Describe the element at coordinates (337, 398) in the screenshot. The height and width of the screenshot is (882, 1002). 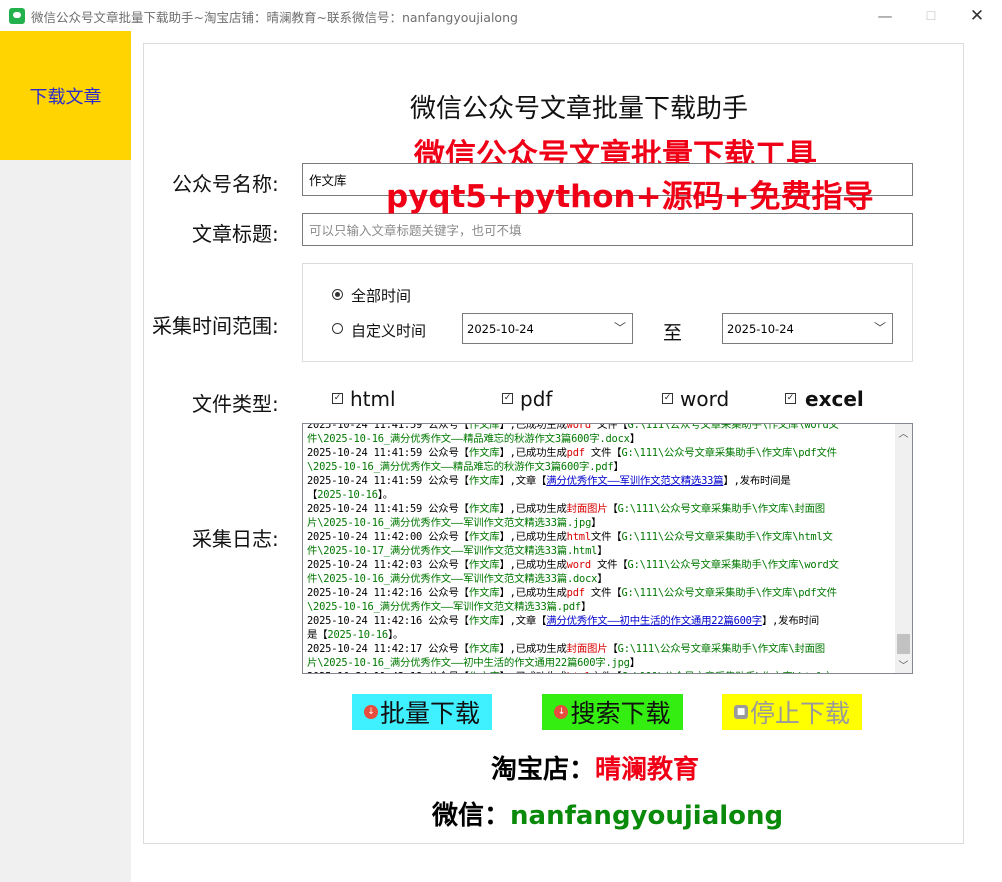
I see `checkbox-html: ✓` at that location.